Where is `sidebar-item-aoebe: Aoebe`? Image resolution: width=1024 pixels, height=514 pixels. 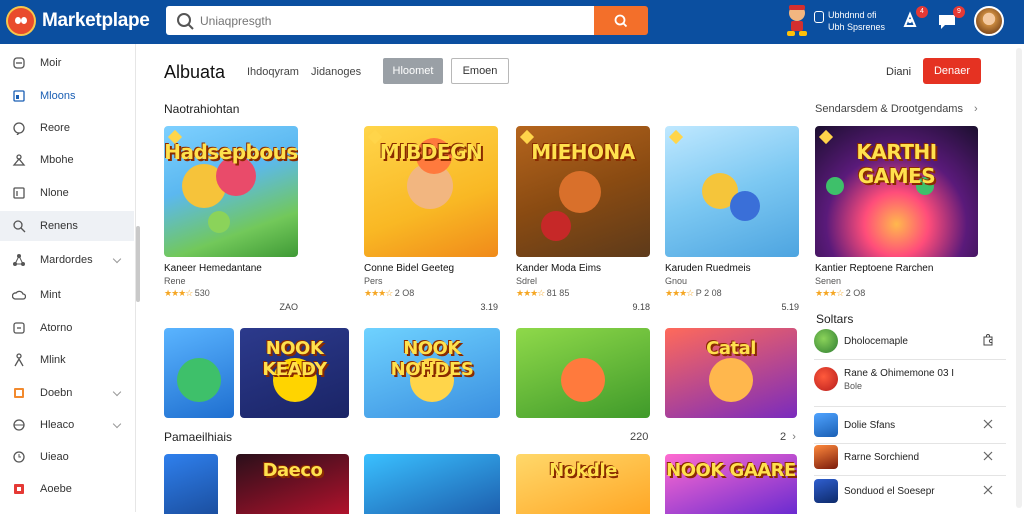 sidebar-item-aoebe: Aoebe is located at coordinates (67, 489).